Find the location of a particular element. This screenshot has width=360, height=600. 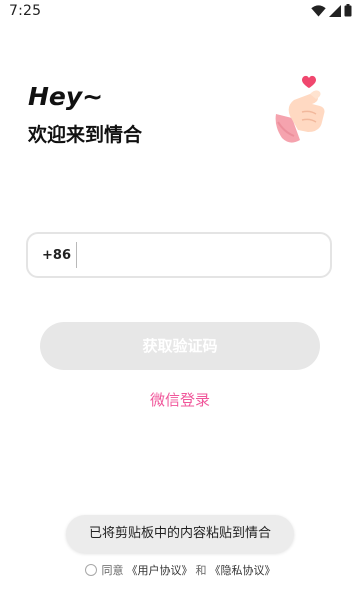

clipboard-toast: 已将剪贴板中的内容粘贴到情合 is located at coordinates (180, 534).